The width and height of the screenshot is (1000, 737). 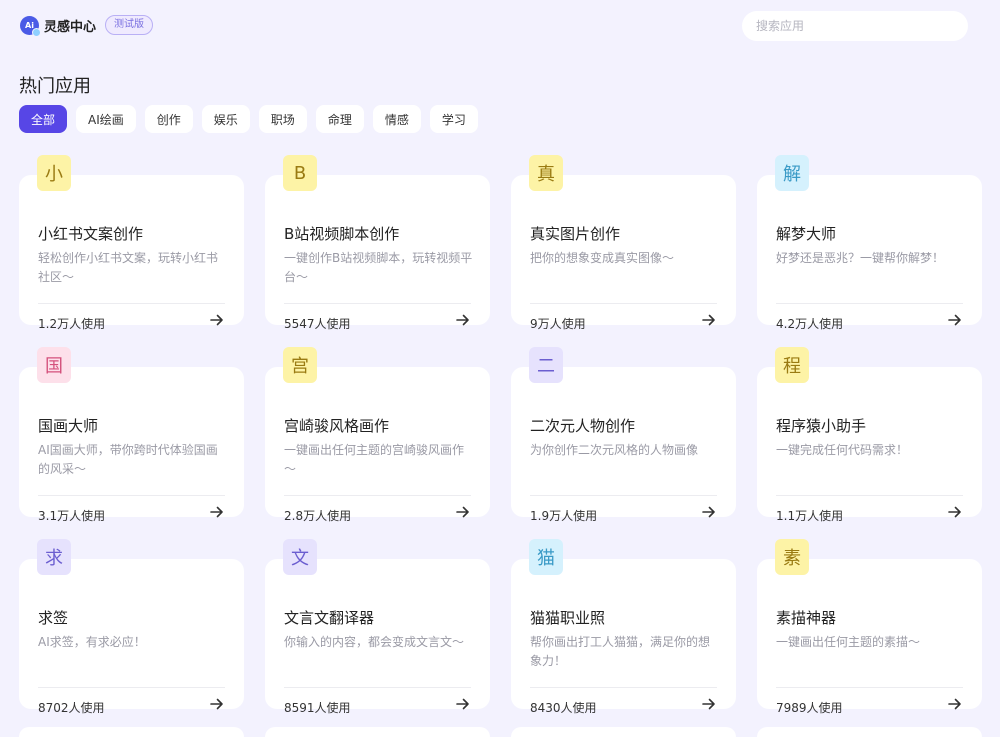 I want to click on app-card: 程序猿小助手 一键完成任何代码需求！ 1.1万人使用 程, so click(x=869, y=435).